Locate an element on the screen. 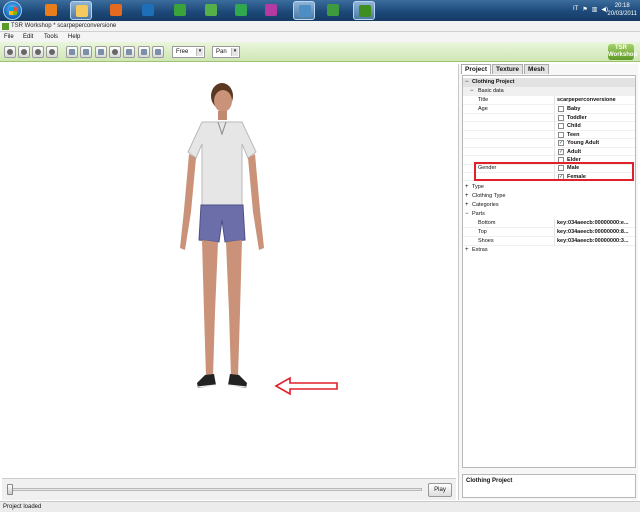 The width and height of the screenshot is (640, 512). timeline-slider-thumb is located at coordinates (10, 489).